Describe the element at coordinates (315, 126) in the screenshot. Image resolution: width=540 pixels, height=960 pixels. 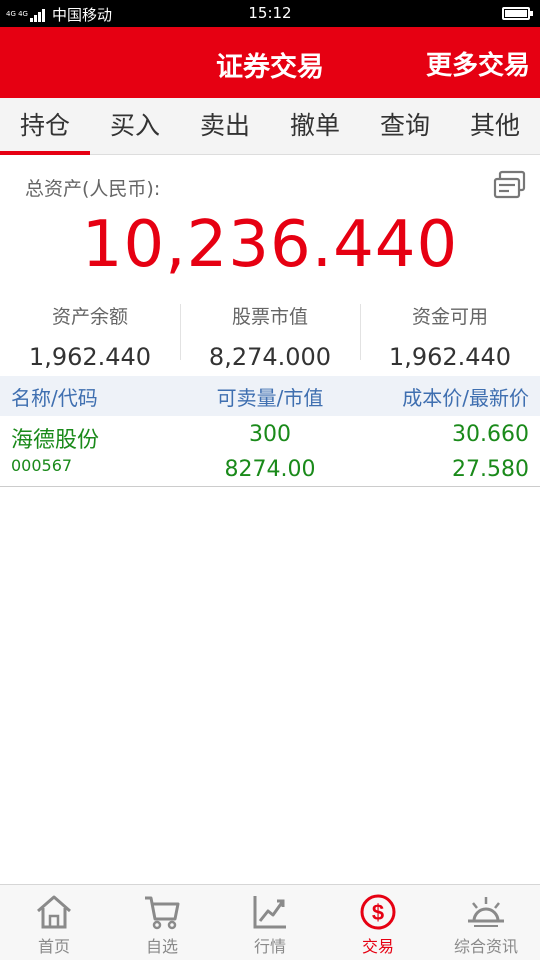
I see `tab-cancel-order: 撤单` at that location.